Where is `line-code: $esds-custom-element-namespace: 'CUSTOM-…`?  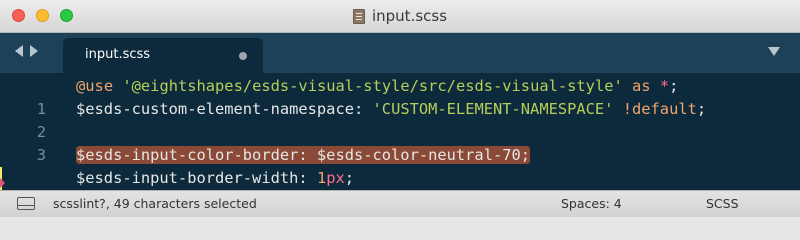
line-code: $esds-custom-element-namespace: 'CUSTOM-… is located at coordinates (391, 109).